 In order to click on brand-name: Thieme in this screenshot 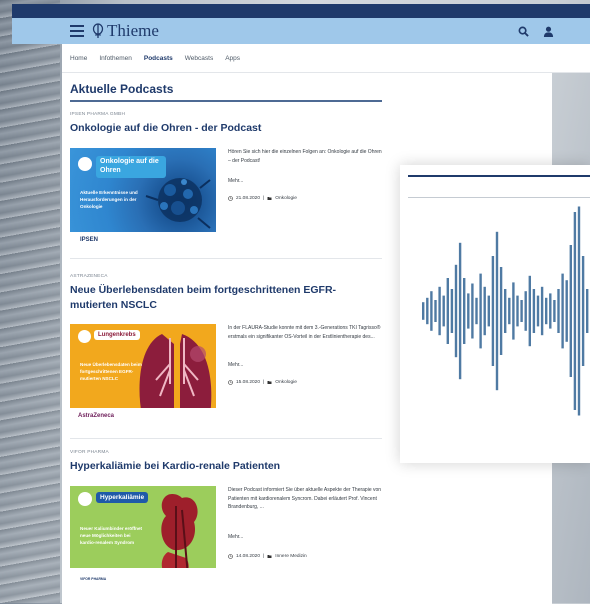, I will do `click(133, 30)`.